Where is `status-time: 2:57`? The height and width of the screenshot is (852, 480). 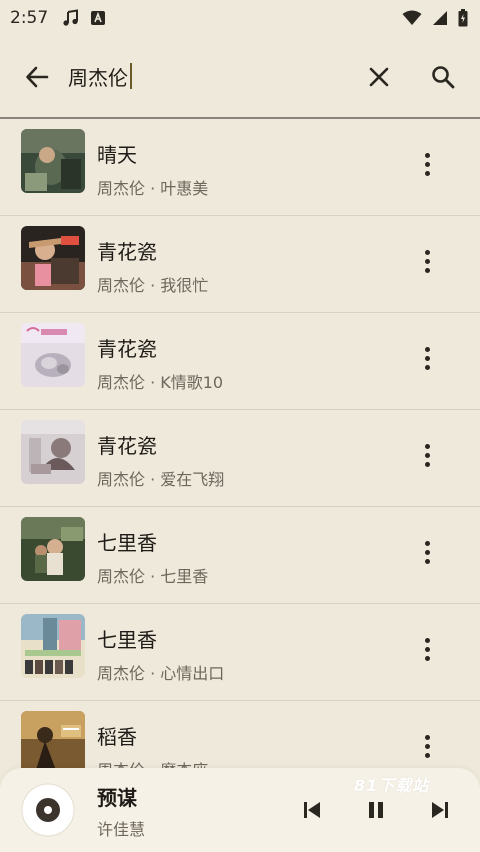 status-time: 2:57 is located at coordinates (29, 18).